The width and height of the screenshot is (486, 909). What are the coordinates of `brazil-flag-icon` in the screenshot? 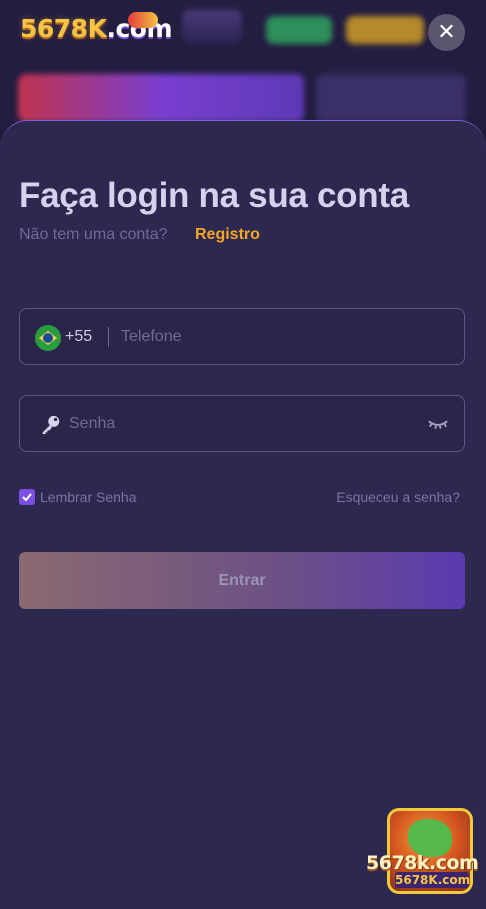 It's located at (48, 338).